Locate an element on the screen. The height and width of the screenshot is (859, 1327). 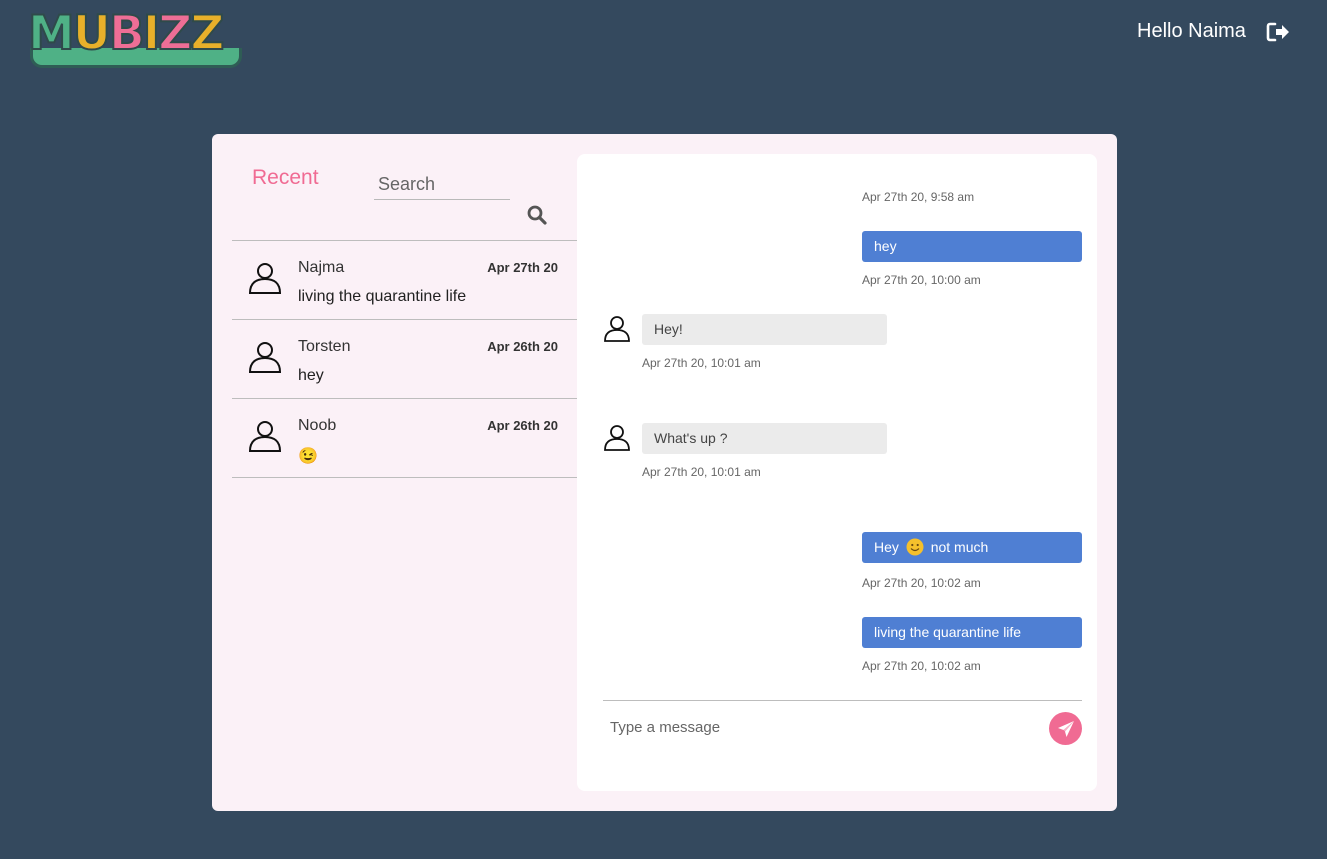
conversation-name: Torsten is located at coordinates (324, 346).